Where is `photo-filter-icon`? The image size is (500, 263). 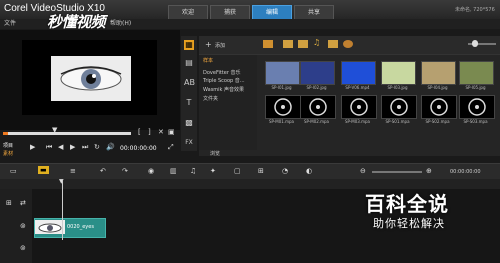 photo-filter-icon is located at coordinates (303, 44).